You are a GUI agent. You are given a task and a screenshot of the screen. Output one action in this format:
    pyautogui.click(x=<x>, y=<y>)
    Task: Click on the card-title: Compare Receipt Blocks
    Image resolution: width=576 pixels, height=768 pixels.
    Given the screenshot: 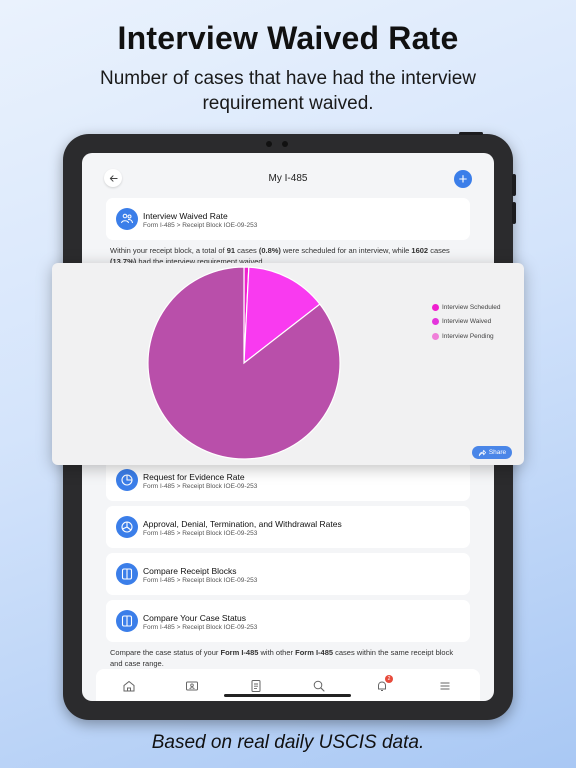 What is the action you would take?
    pyautogui.click(x=190, y=571)
    